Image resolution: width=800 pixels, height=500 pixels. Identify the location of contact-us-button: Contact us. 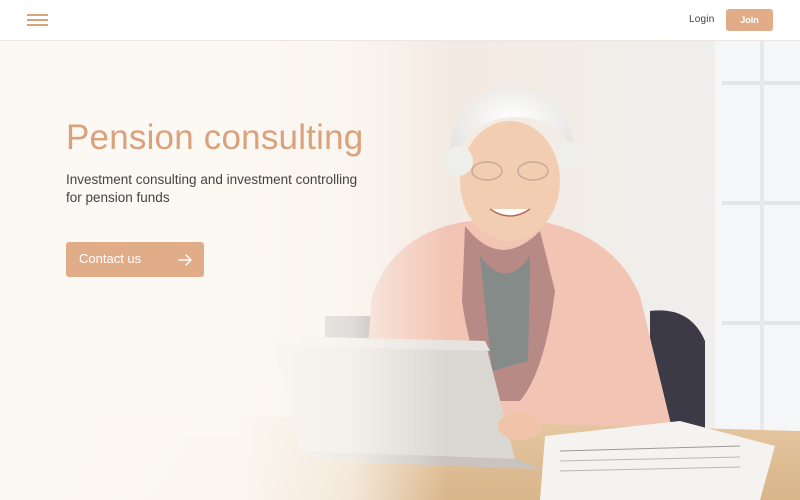
(135, 259).